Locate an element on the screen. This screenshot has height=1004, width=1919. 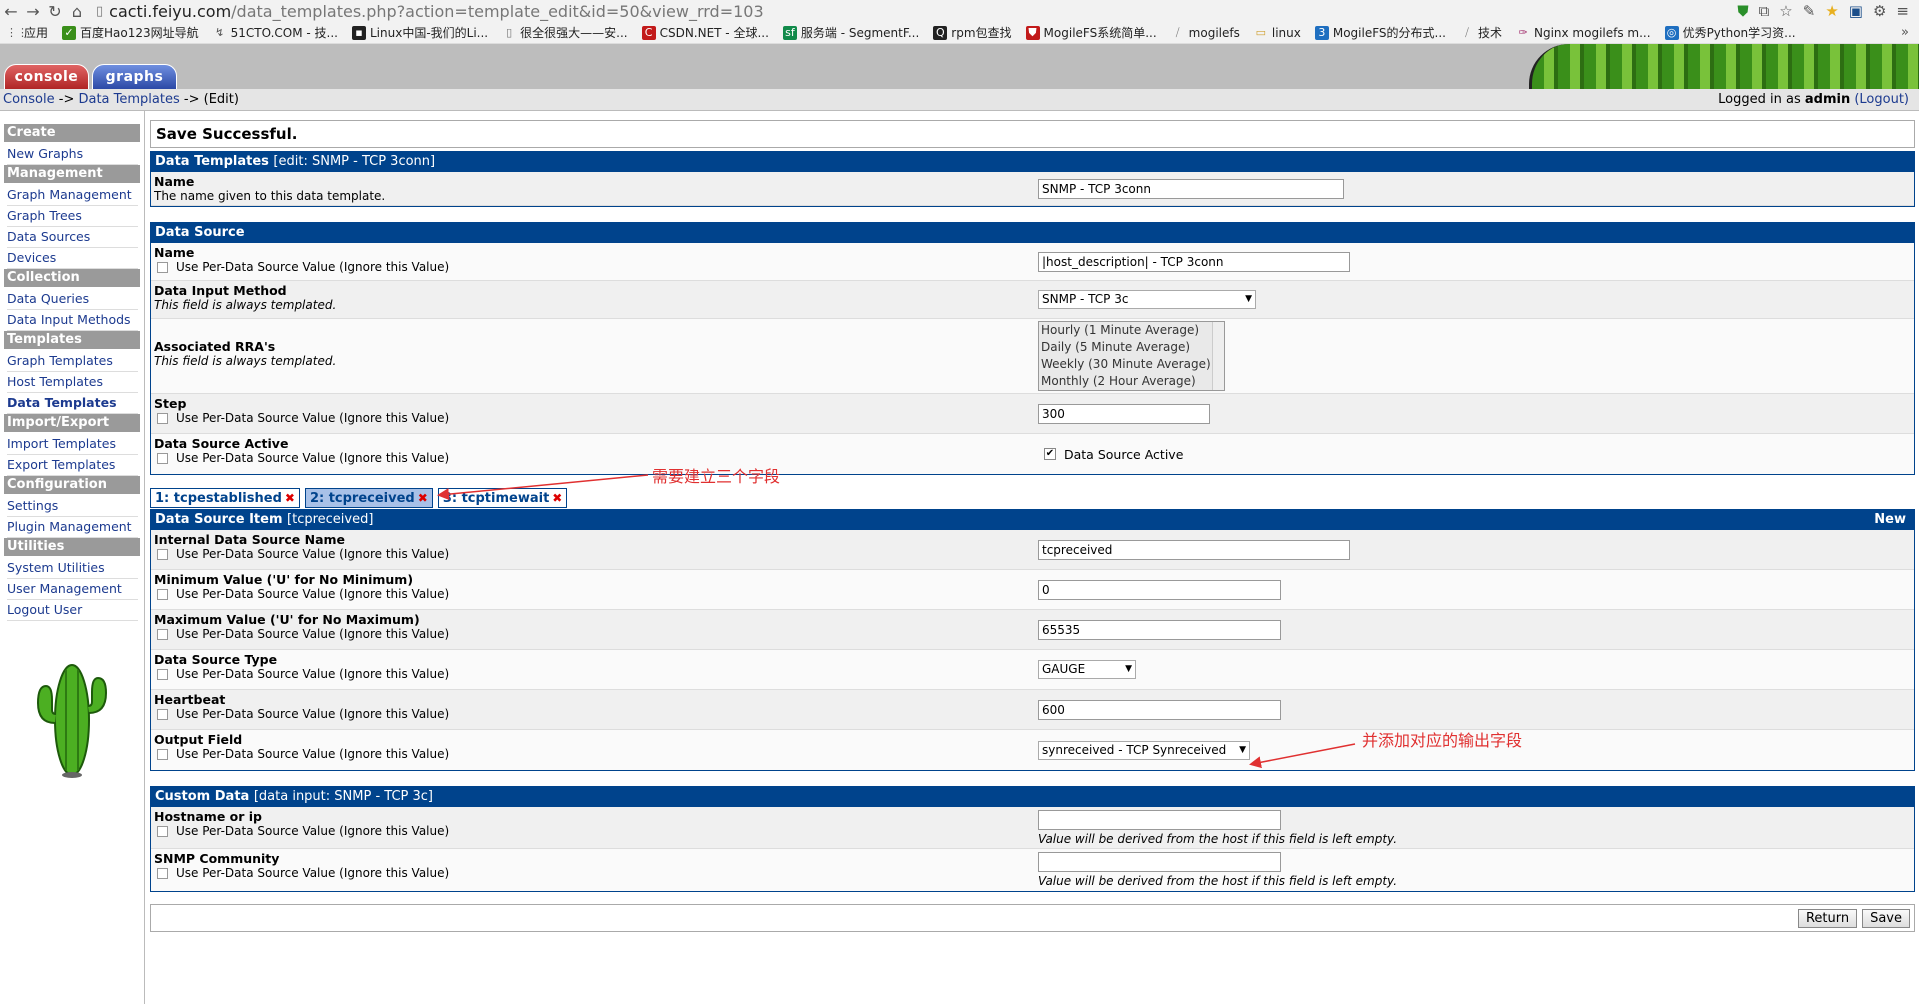
shield-icon: ⛊ is located at coordinates (1742, 11).